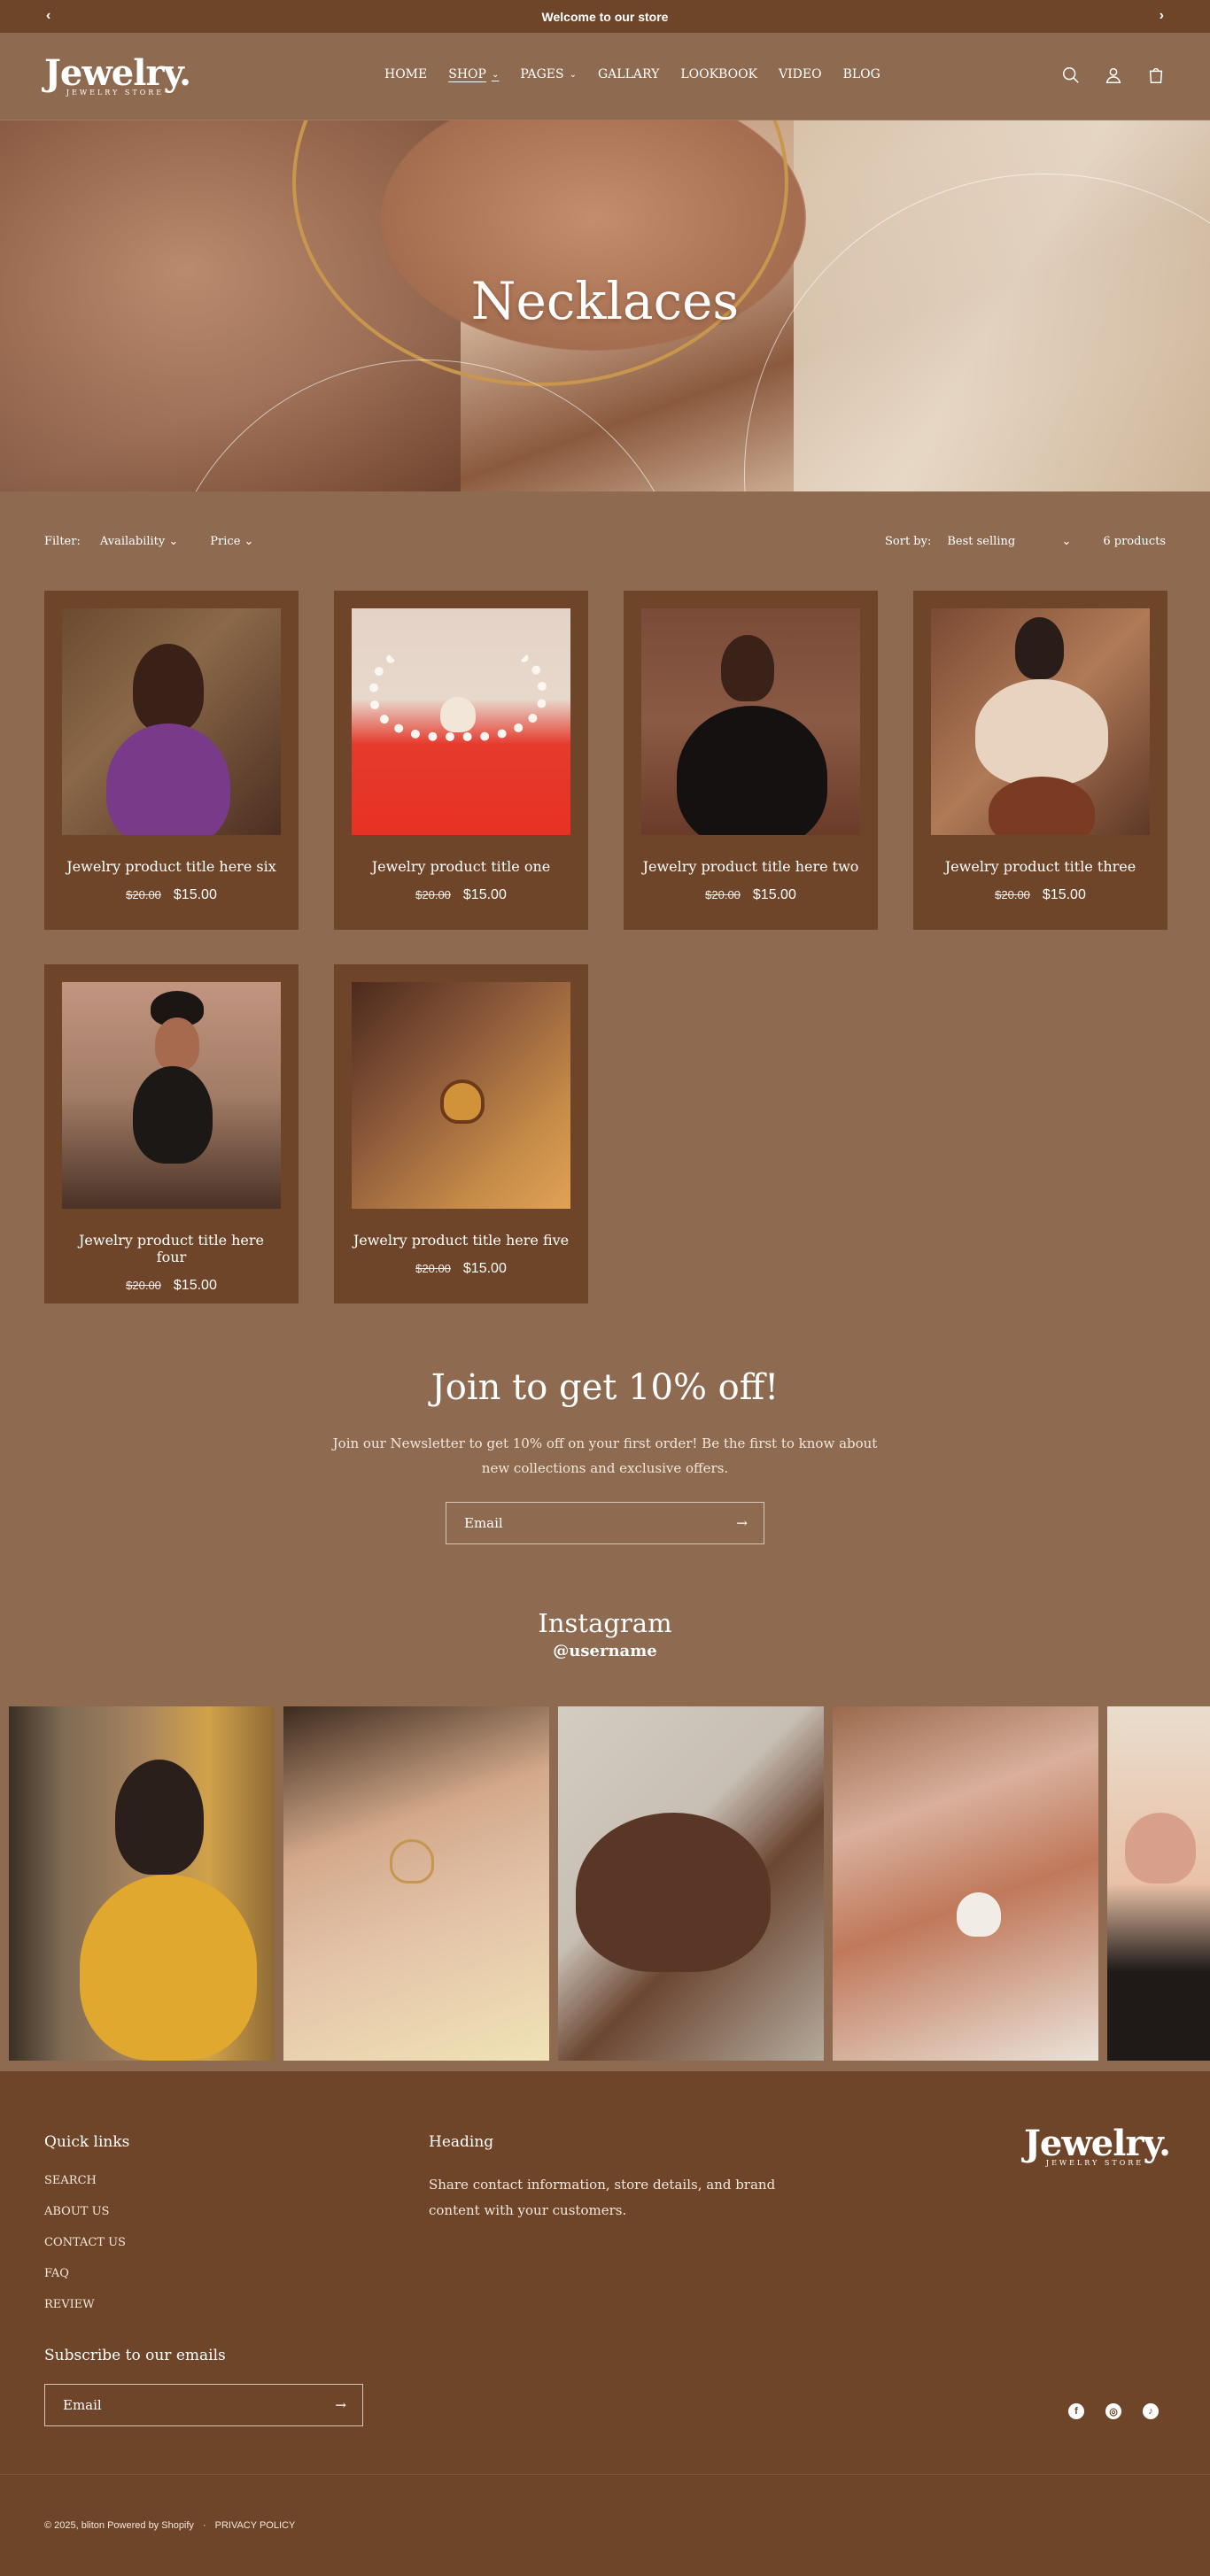 The height and width of the screenshot is (2576, 1210). I want to click on logo: Jewelry. JEWELRY STORE, so click(117, 76).